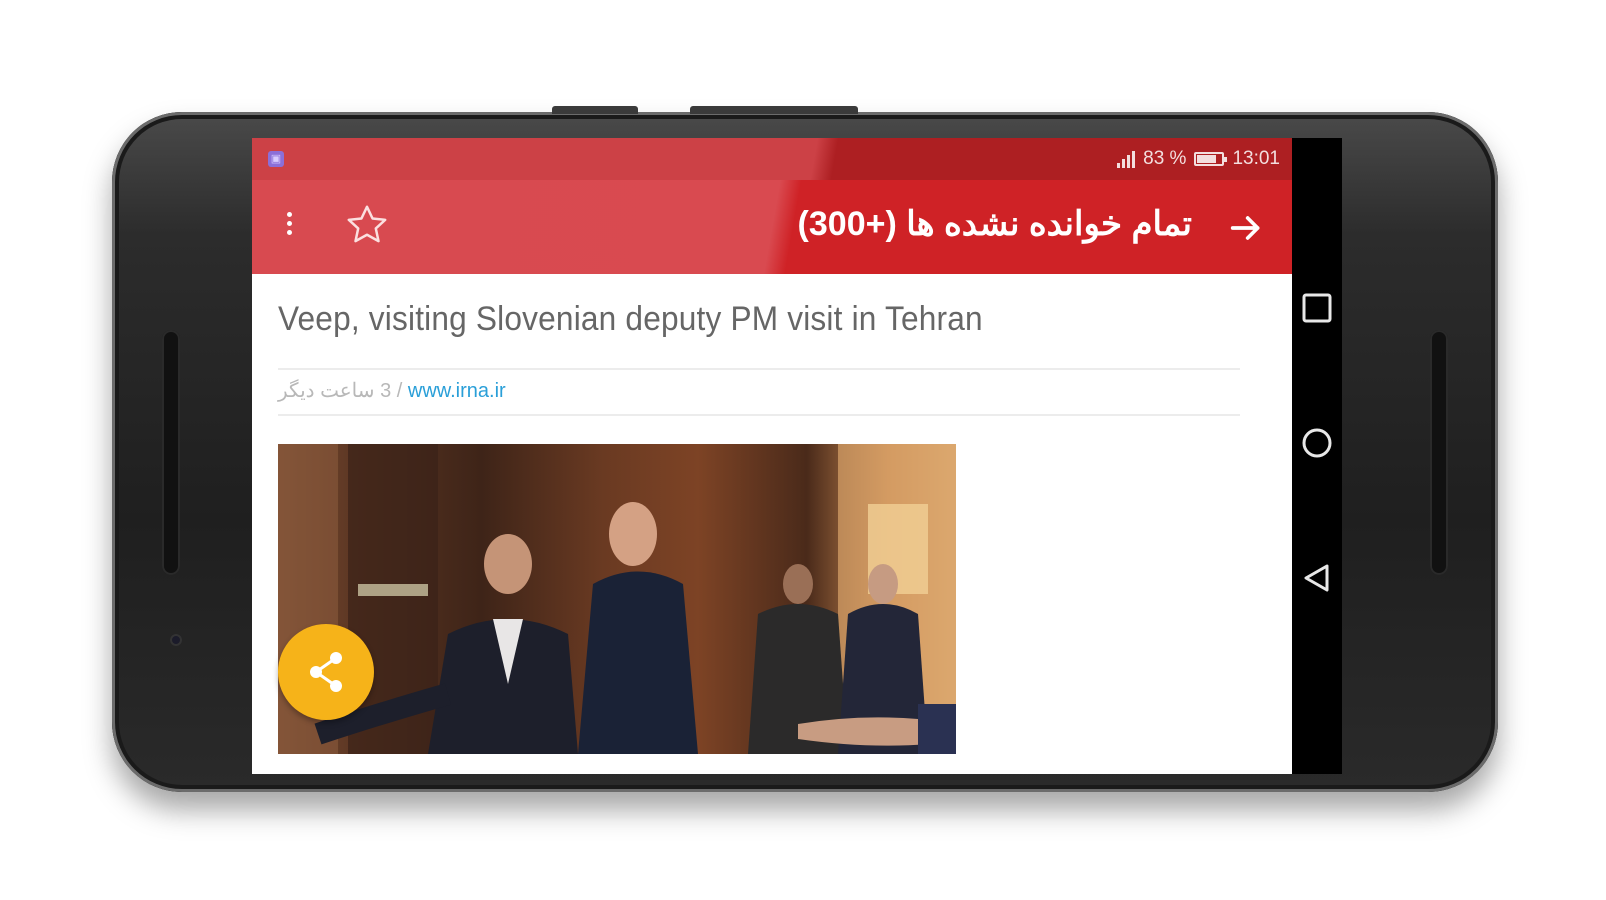 This screenshot has width=1606, height=900. I want to click on left-speaker, so click(171, 452).